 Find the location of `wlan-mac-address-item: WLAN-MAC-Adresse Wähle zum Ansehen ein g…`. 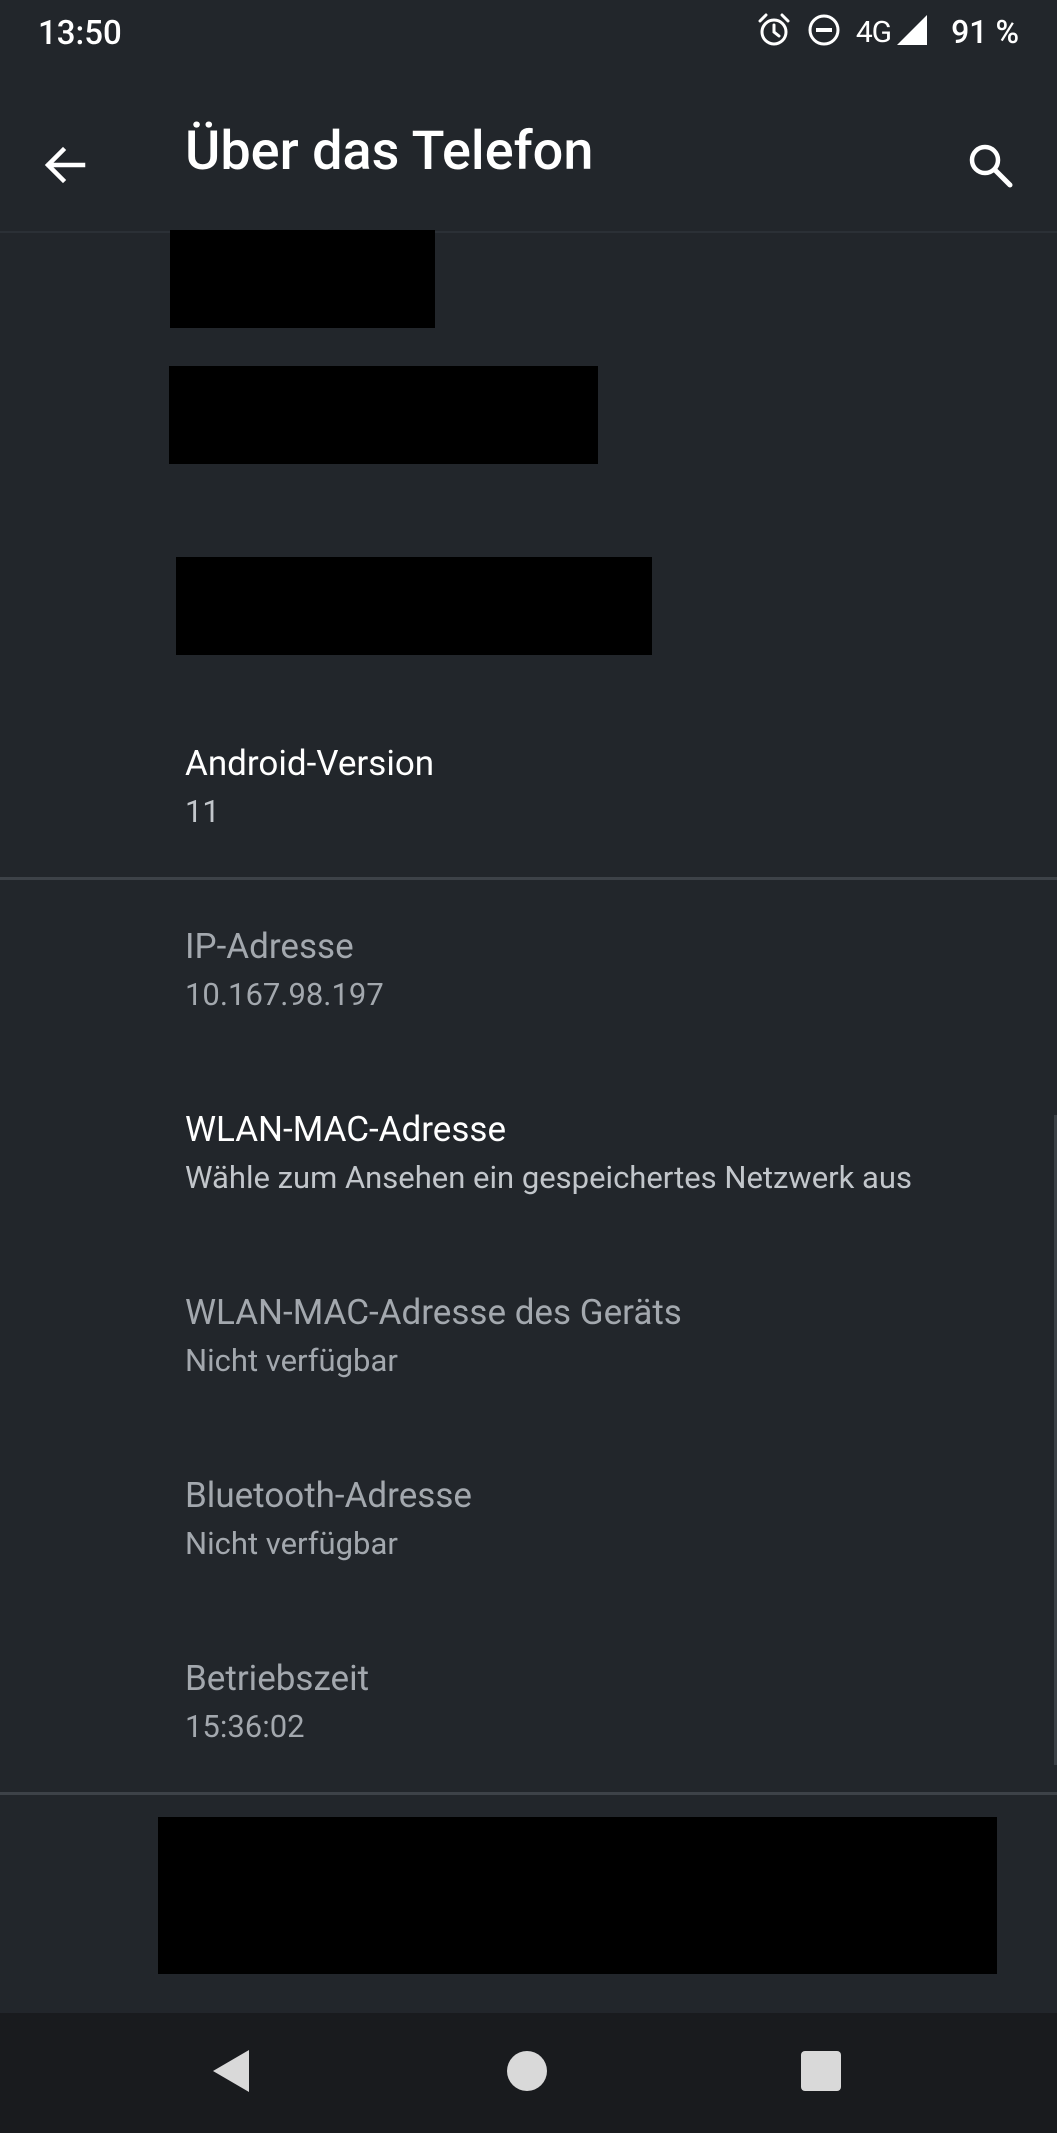

wlan-mac-address-item: WLAN-MAC-Adresse Wähle zum Ansehen ein g… is located at coordinates (605, 1153).